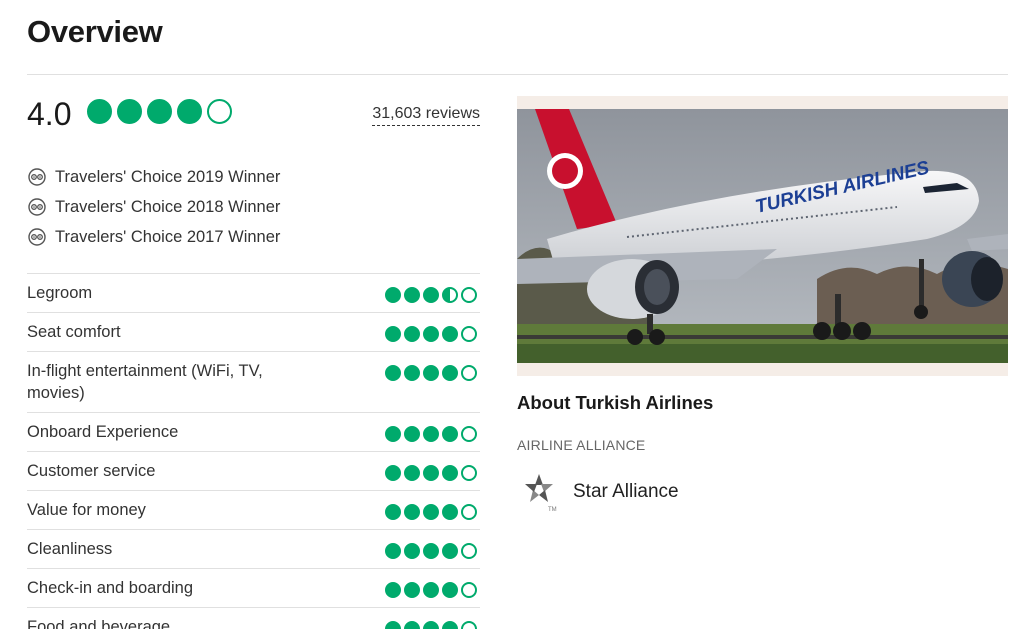 Image resolution: width=1025 pixels, height=629 pixels. Describe the element at coordinates (91, 471) in the screenshot. I see `category-label: Customer service` at that location.